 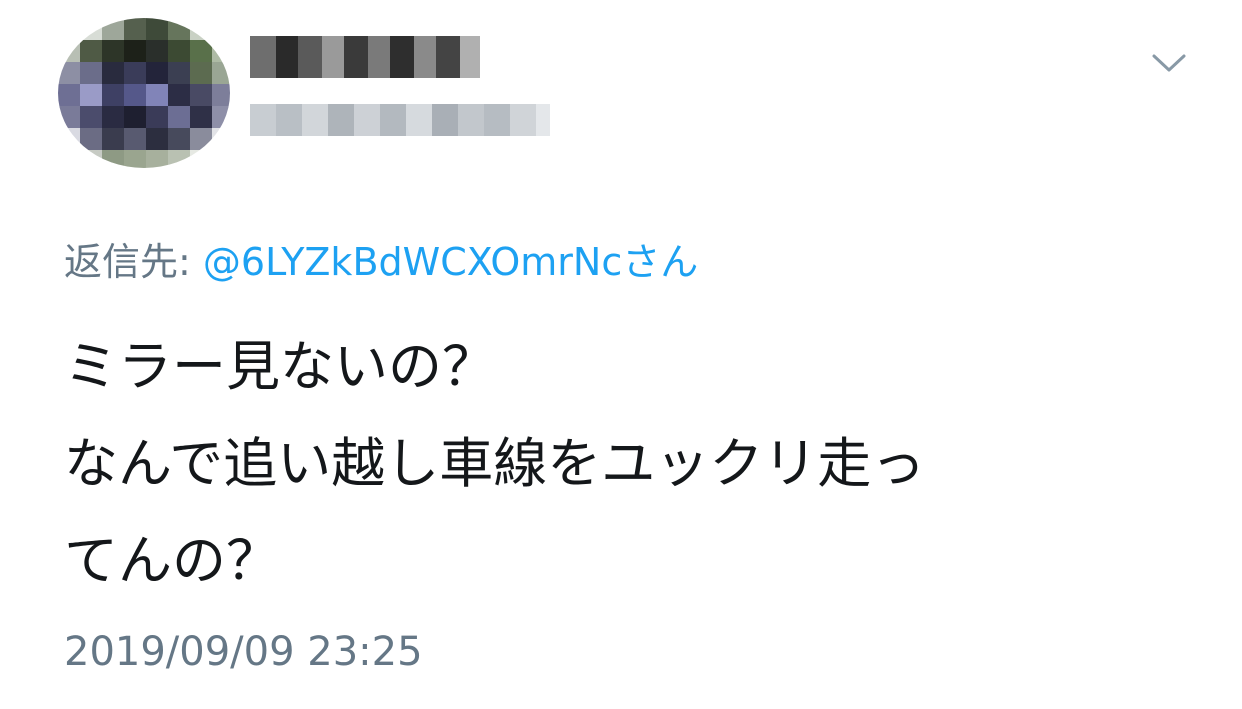 I want to click on chevron-down-icon, so click(x=1169, y=63).